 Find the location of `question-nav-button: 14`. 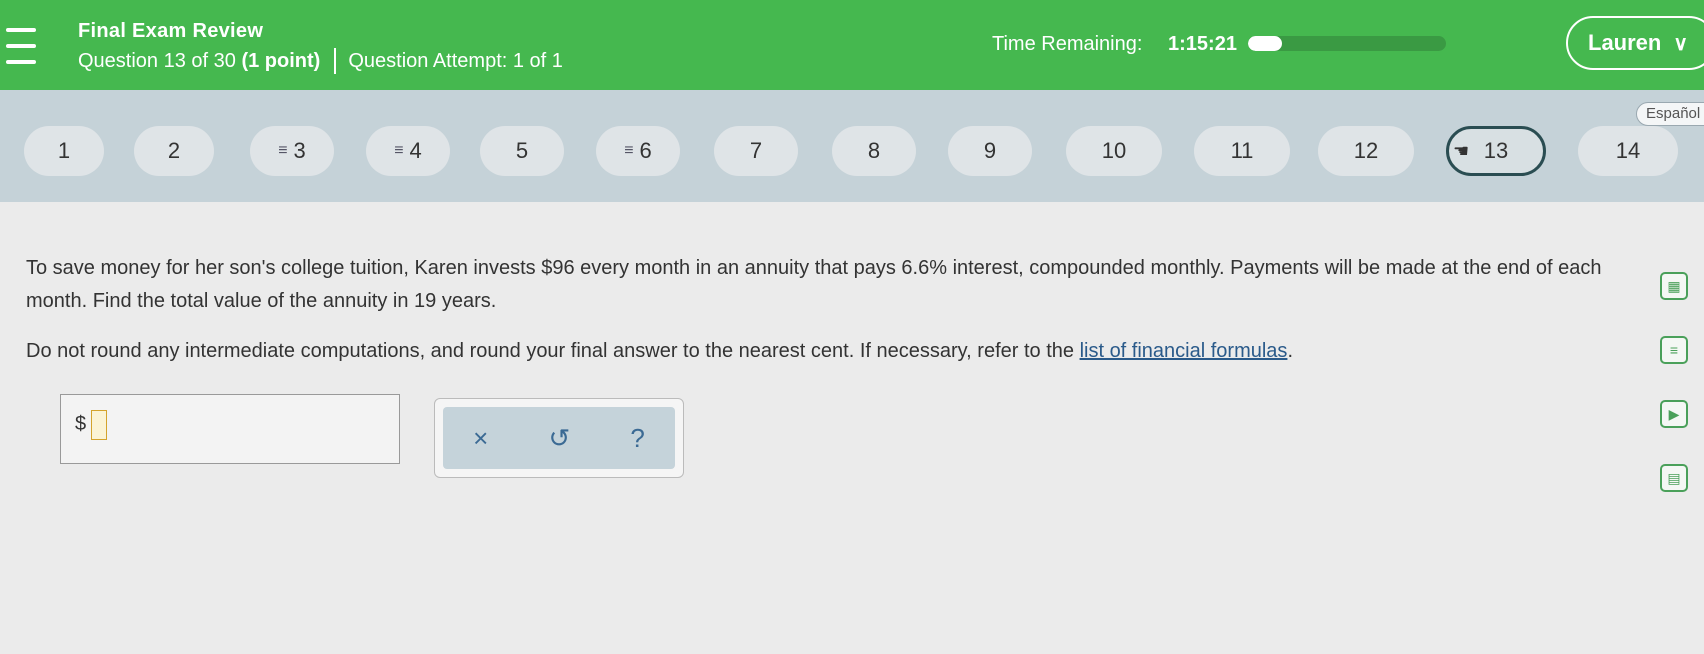

question-nav-button: 14 is located at coordinates (1628, 151).